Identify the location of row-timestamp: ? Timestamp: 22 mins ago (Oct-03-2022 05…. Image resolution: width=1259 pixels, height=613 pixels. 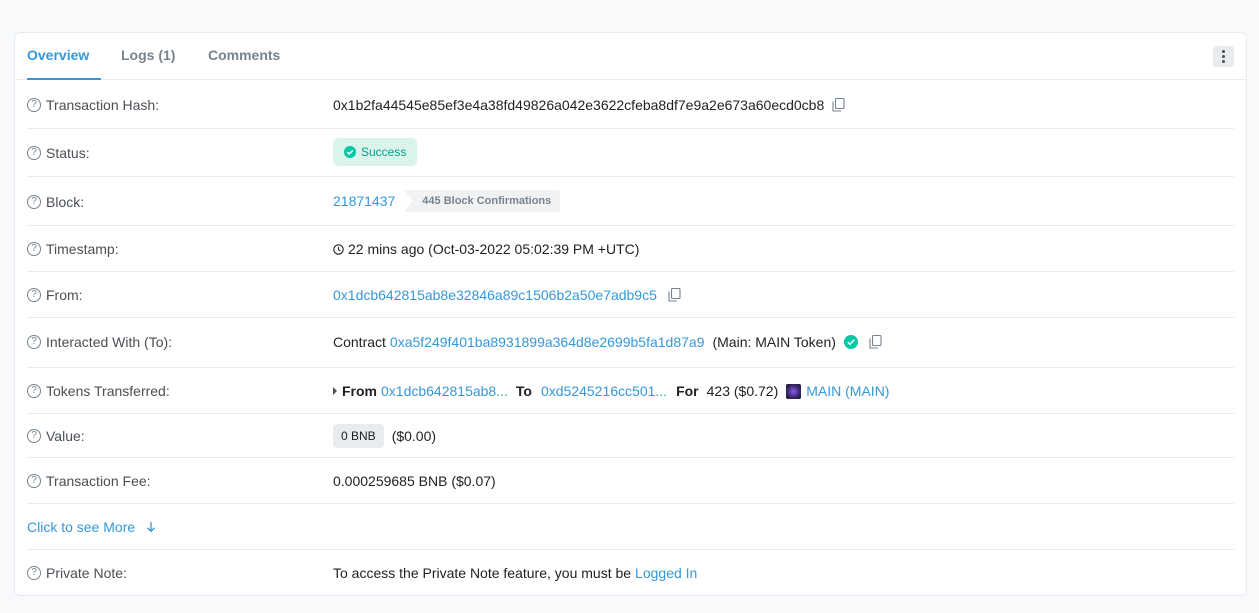
(630, 249).